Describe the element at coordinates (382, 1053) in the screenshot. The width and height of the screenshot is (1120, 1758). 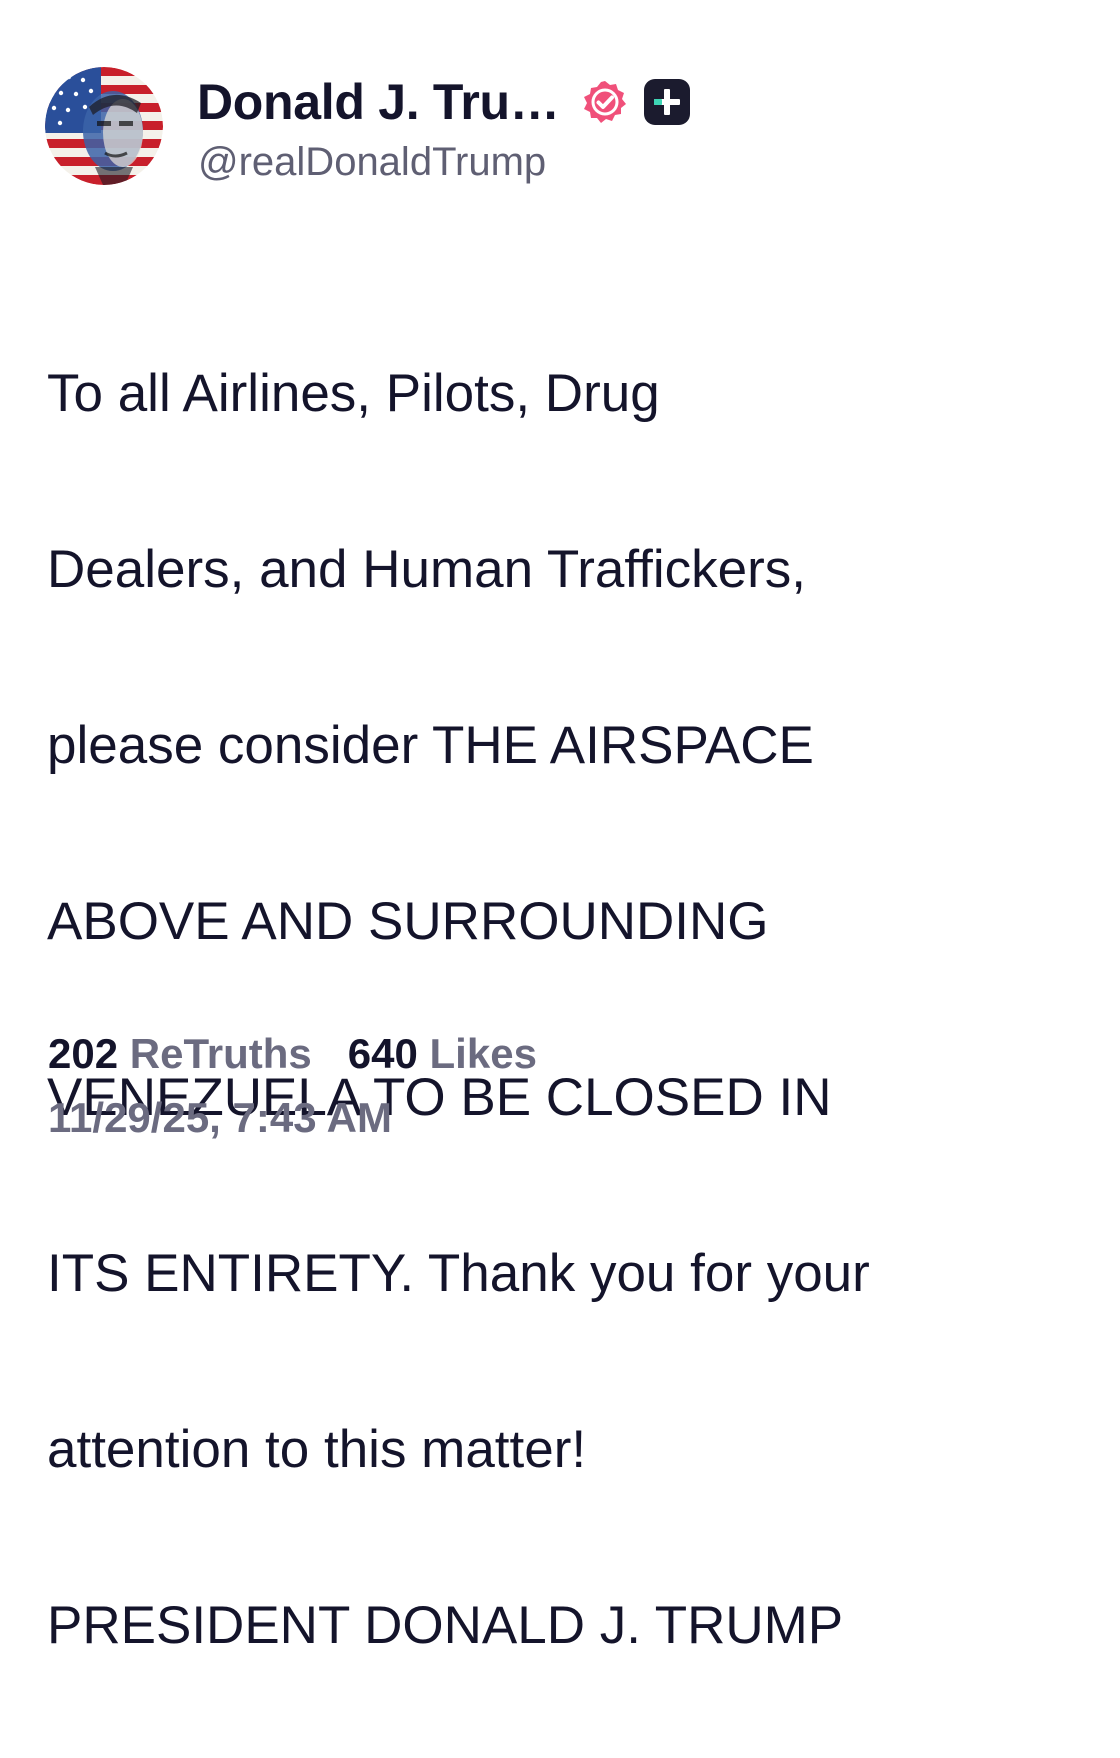
I see `likes-count: 640` at that location.